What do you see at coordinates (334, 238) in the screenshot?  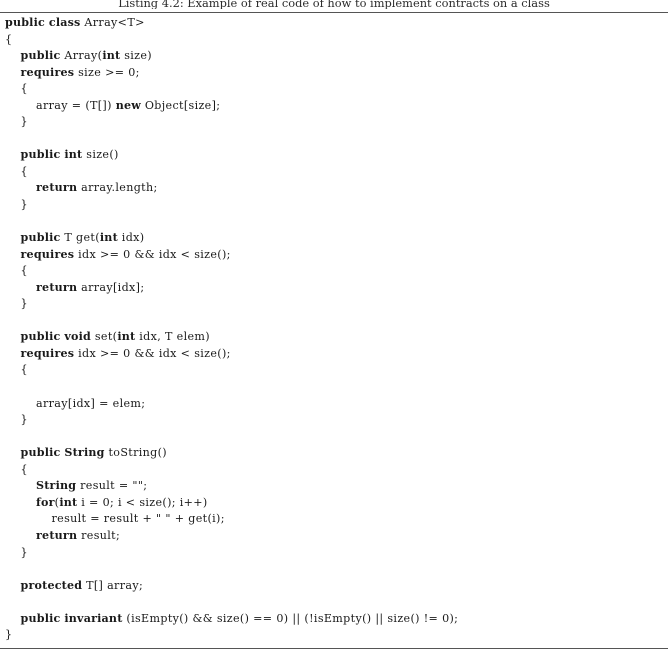 I see `code-line: public T get(int idx)` at bounding box center [334, 238].